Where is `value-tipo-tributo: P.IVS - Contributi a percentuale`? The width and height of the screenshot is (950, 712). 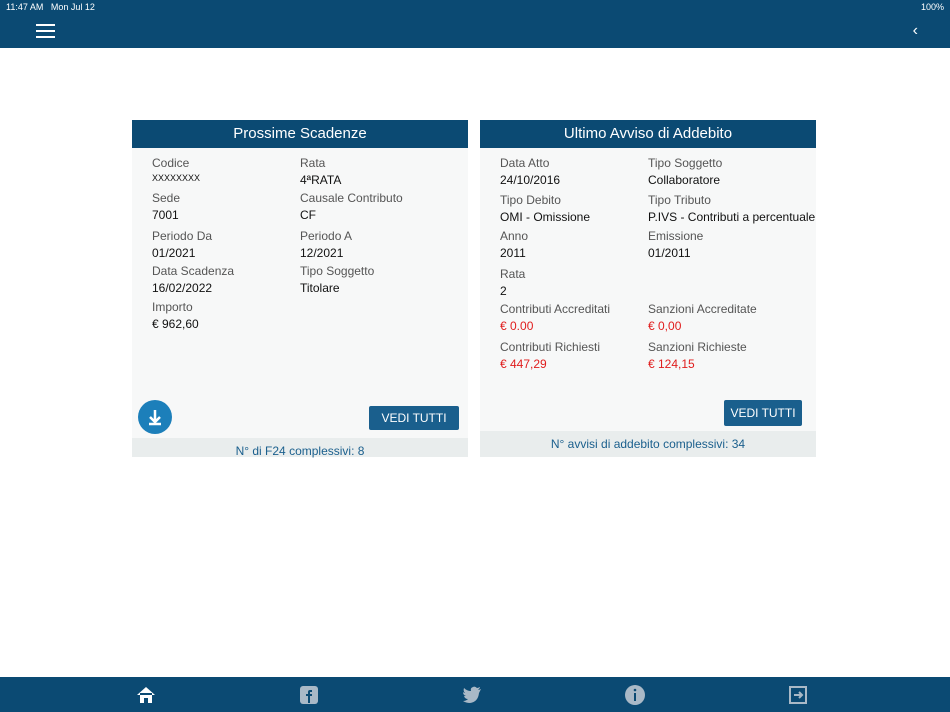
value-tipo-tributo: P.IVS - Contributi a percentuale is located at coordinates (732, 217).